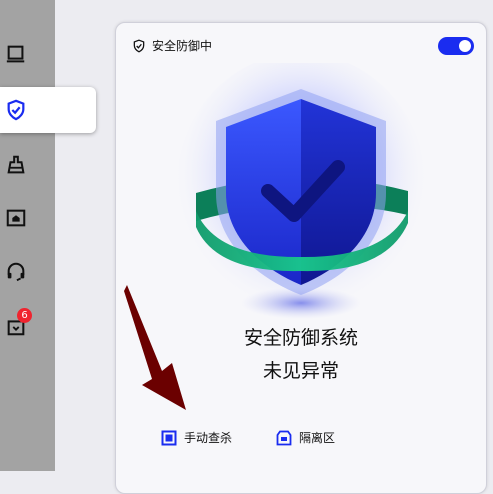 The height and width of the screenshot is (494, 493). Describe the element at coordinates (24, 315) in the screenshot. I see `notification-badge: 6` at that location.